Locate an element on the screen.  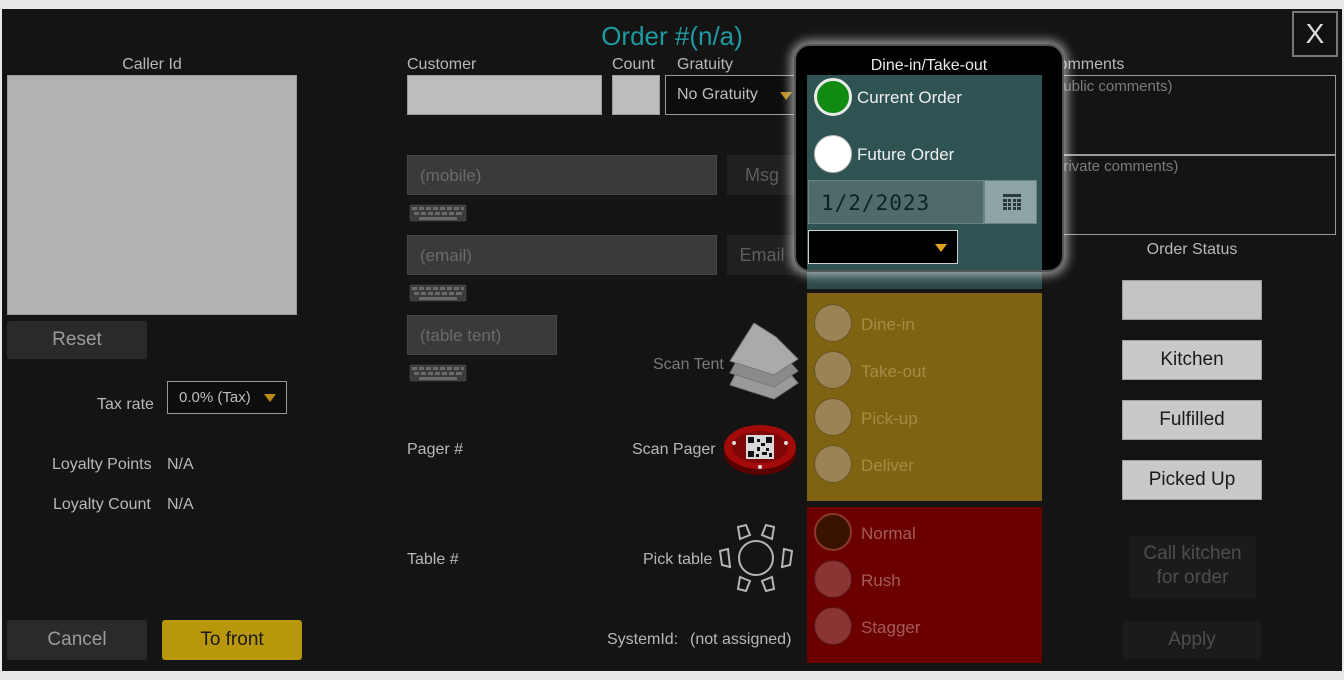
private-comments-input: (private comments) is located at coordinates (1191, 195).